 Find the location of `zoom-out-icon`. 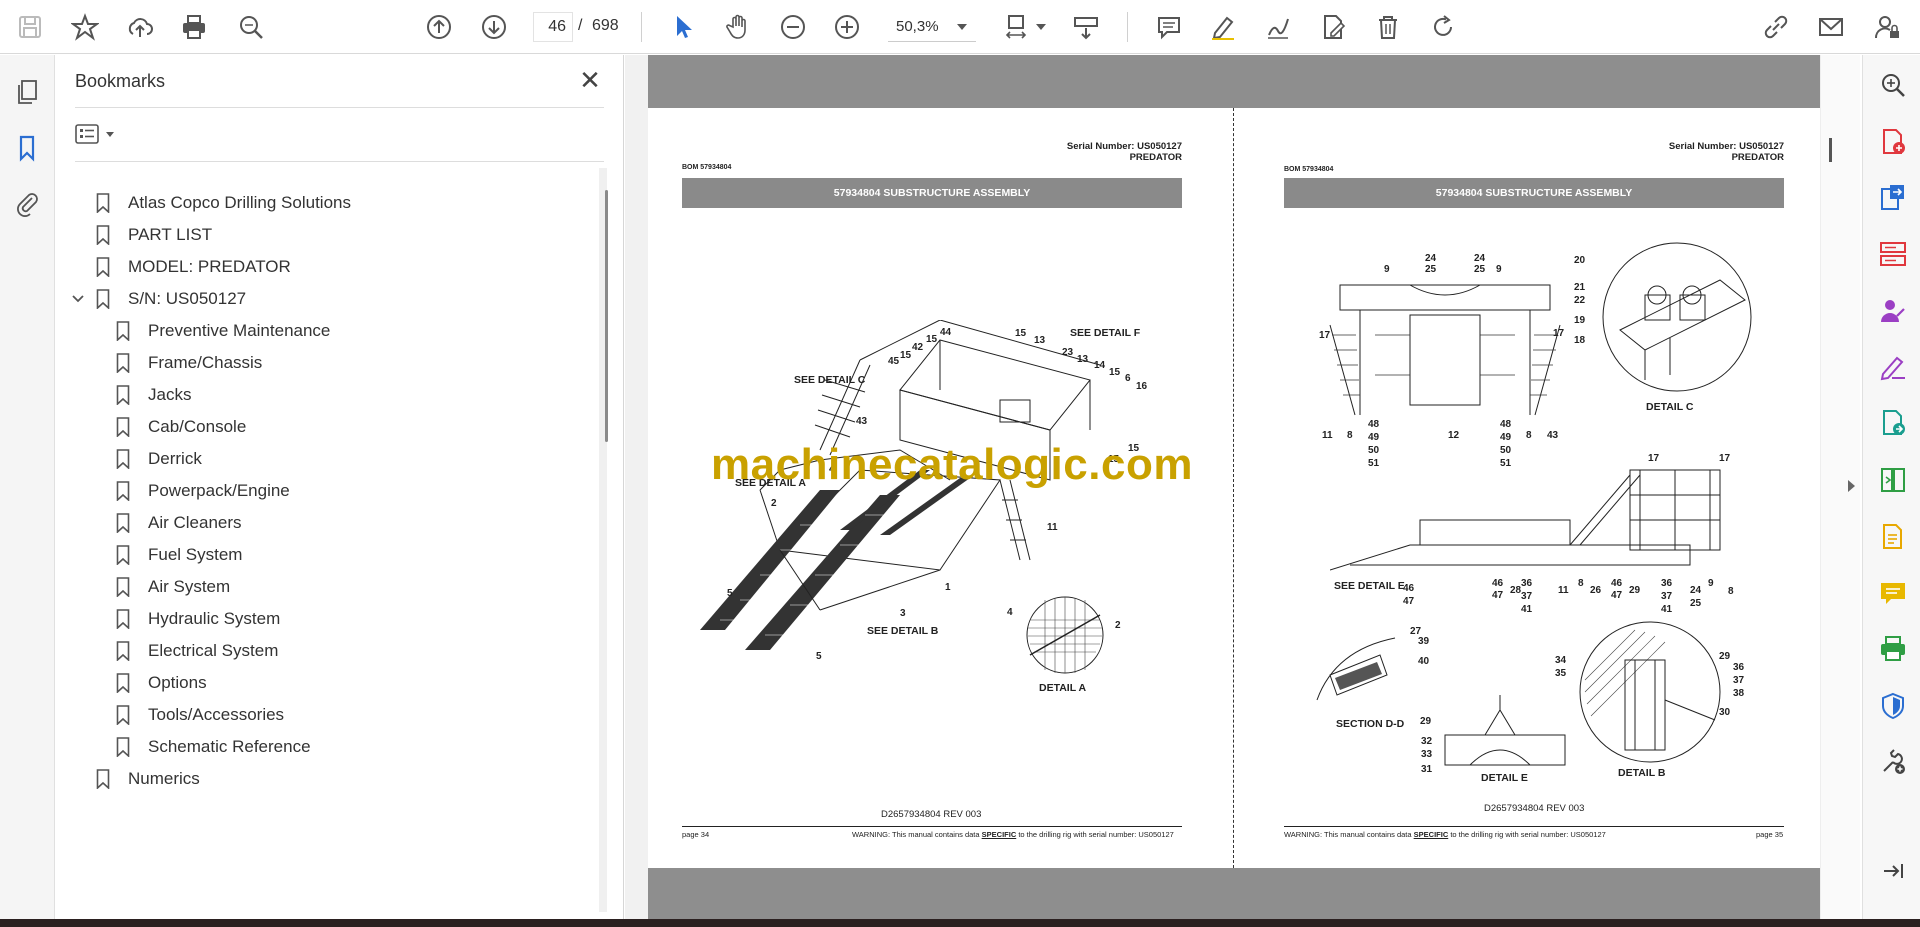

zoom-out-icon is located at coordinates (793, 27).